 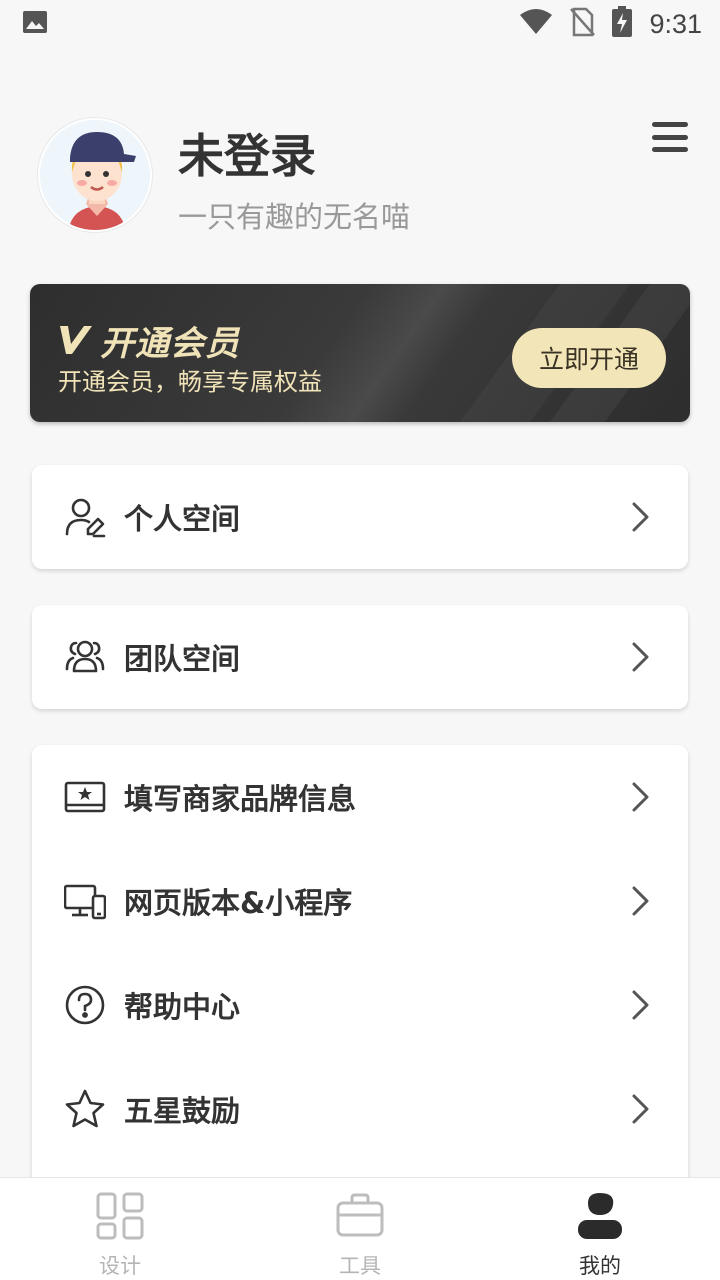 I want to click on menu-item-help-center: 帮助中心, so click(x=360, y=1005).